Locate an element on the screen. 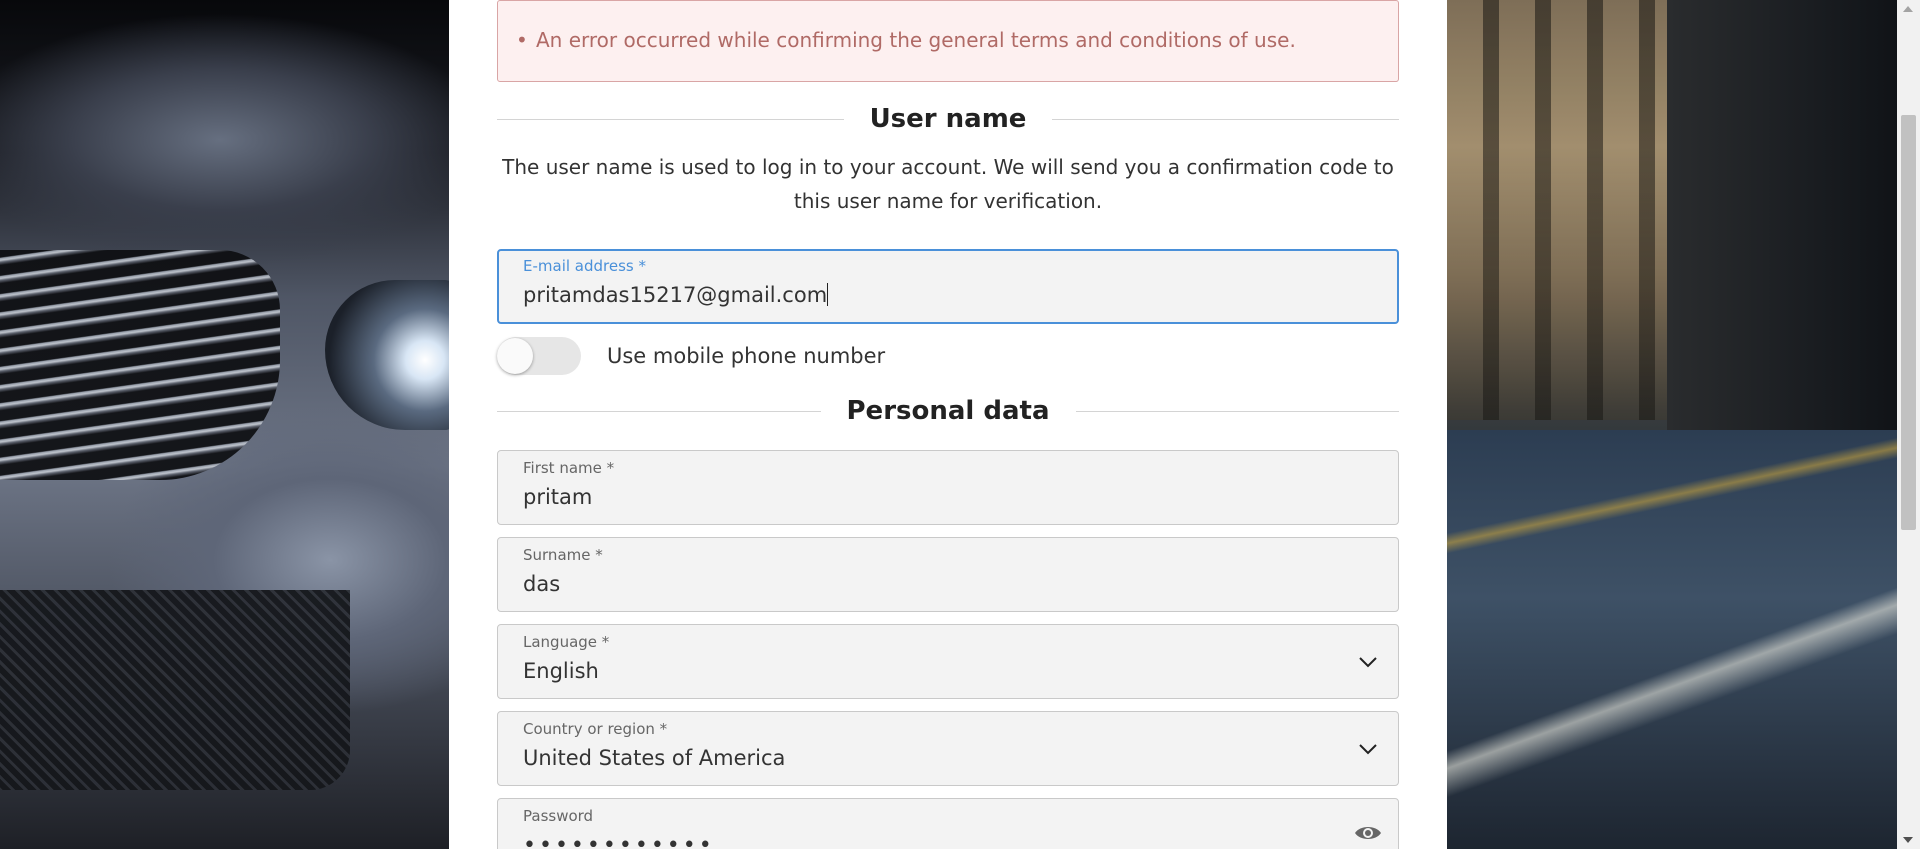 This screenshot has height=849, width=1920. email-input: pritamdas15217@gmail.com is located at coordinates (676, 295).